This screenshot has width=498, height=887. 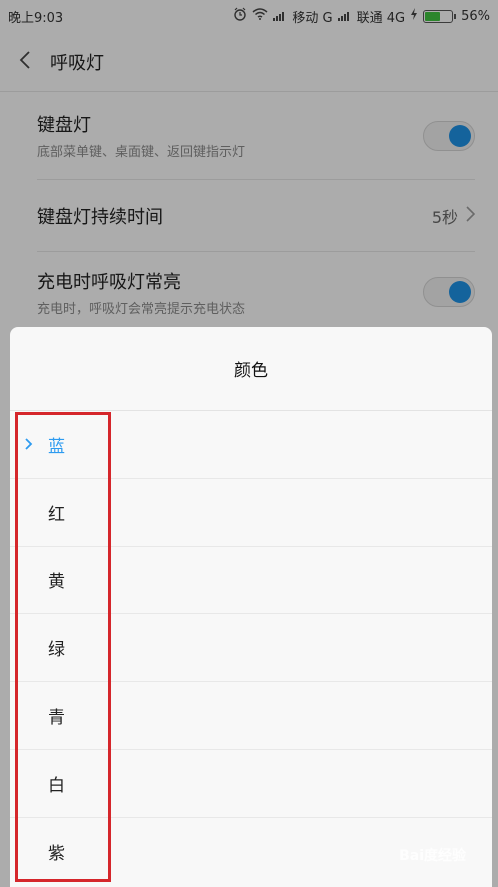 I want to click on sheet-title: 颜色, so click(x=251, y=369).